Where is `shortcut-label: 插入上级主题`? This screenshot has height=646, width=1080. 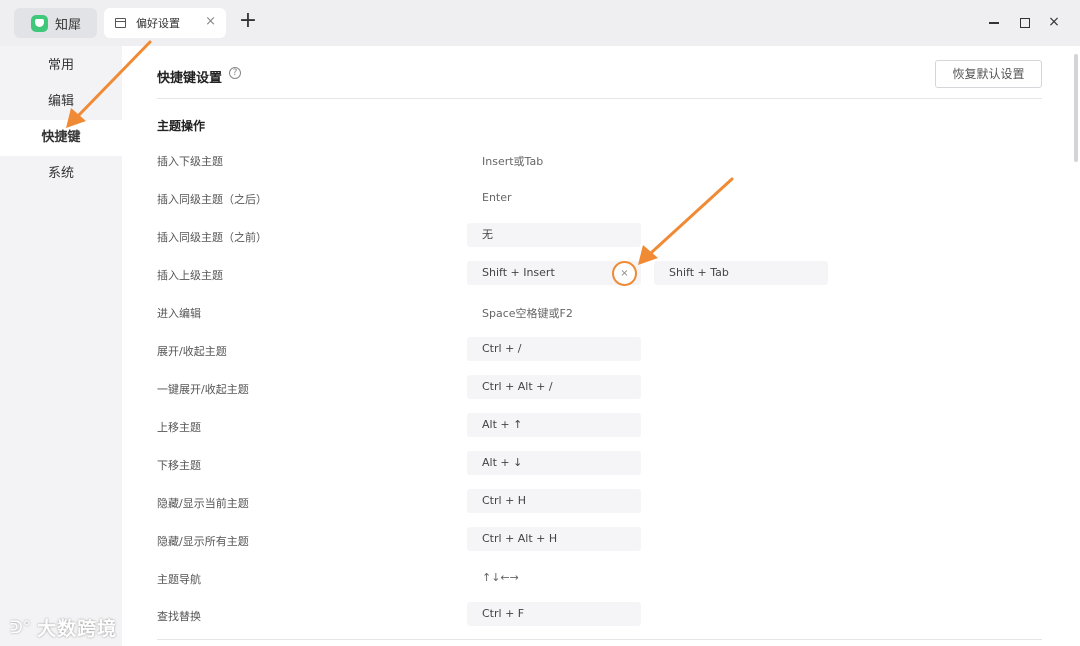
shortcut-label: 插入上级主题 is located at coordinates (190, 275).